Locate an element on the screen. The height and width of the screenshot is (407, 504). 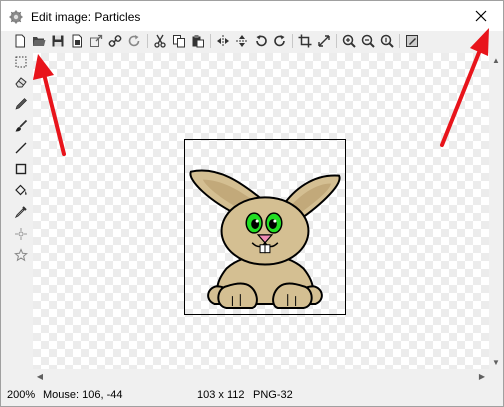
eraser-tool is located at coordinates (21, 82).